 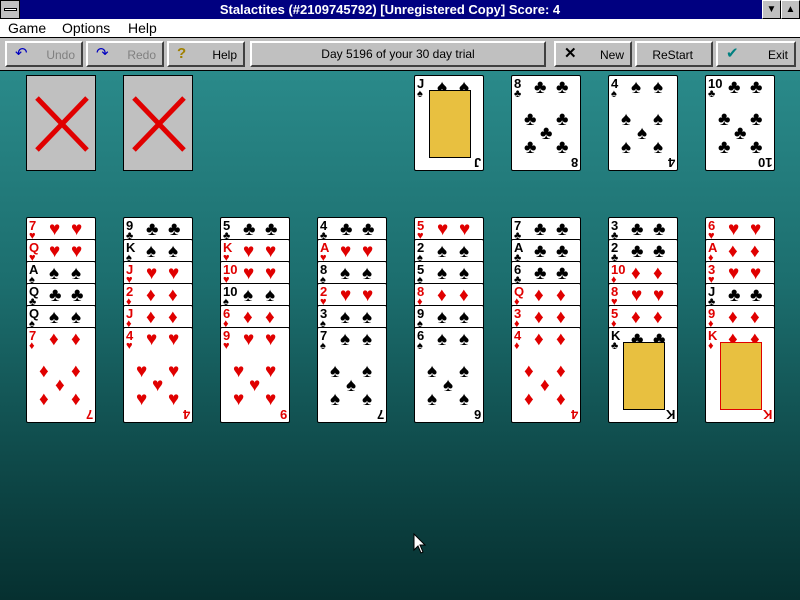 What do you see at coordinates (352, 375) in the screenshot?
I see `tableau-card: 7 ♠ ♠ ♠ ♠ ♠ ♠ ♠ ♠ 7` at bounding box center [352, 375].